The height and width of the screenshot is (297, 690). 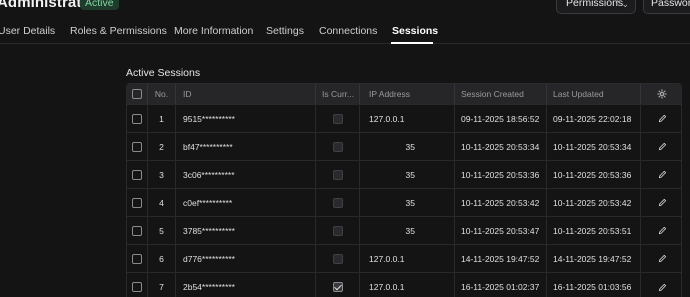 I want to click on row-number: 4, so click(x=161, y=202).